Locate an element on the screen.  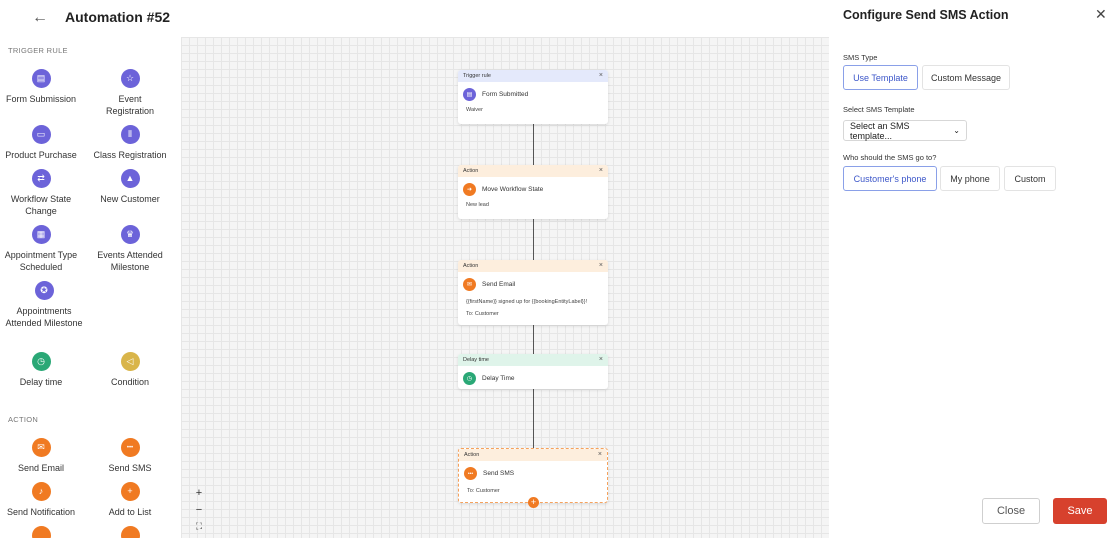
flow-node-action-selected: Action × ••• Send SMS To: Customer is located at coordinates (533, 475).